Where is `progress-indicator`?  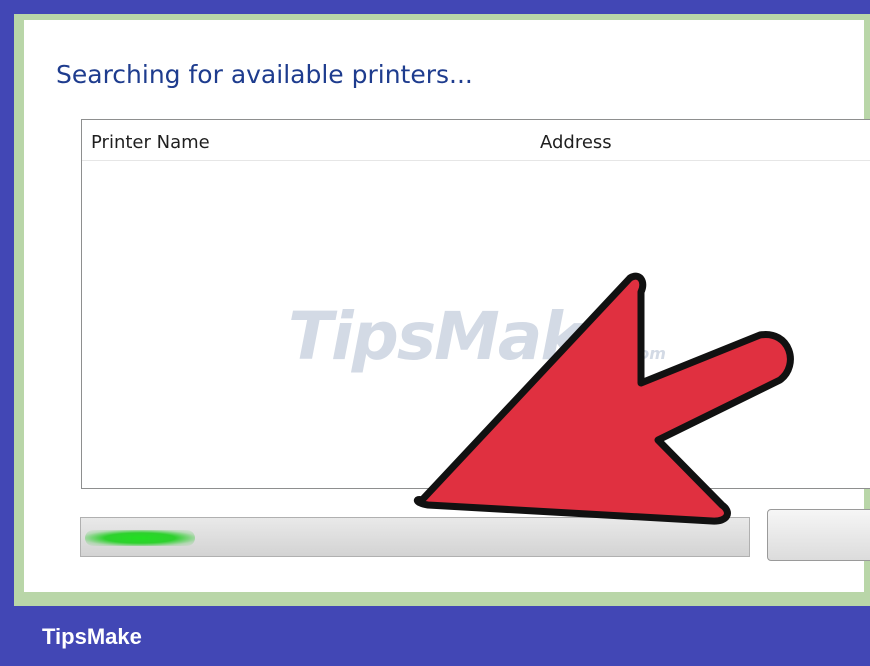 progress-indicator is located at coordinates (140, 538).